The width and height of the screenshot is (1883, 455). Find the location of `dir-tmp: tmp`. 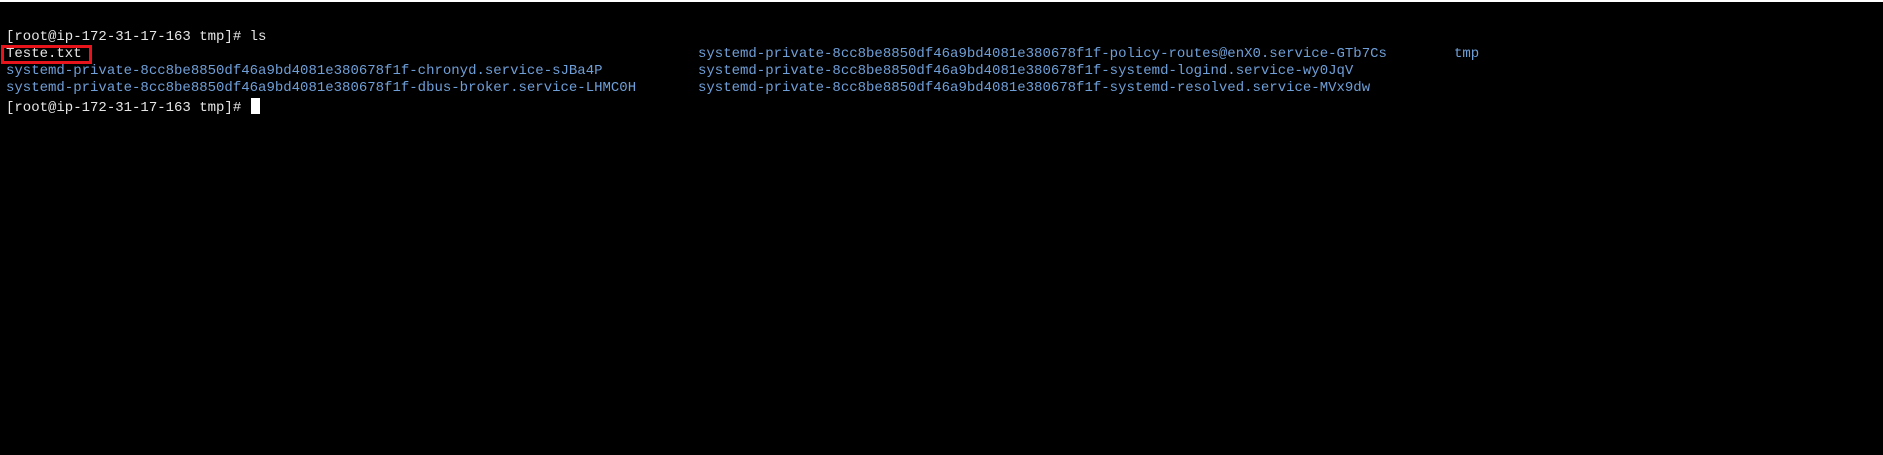

dir-tmp: tmp is located at coordinates (1467, 54).